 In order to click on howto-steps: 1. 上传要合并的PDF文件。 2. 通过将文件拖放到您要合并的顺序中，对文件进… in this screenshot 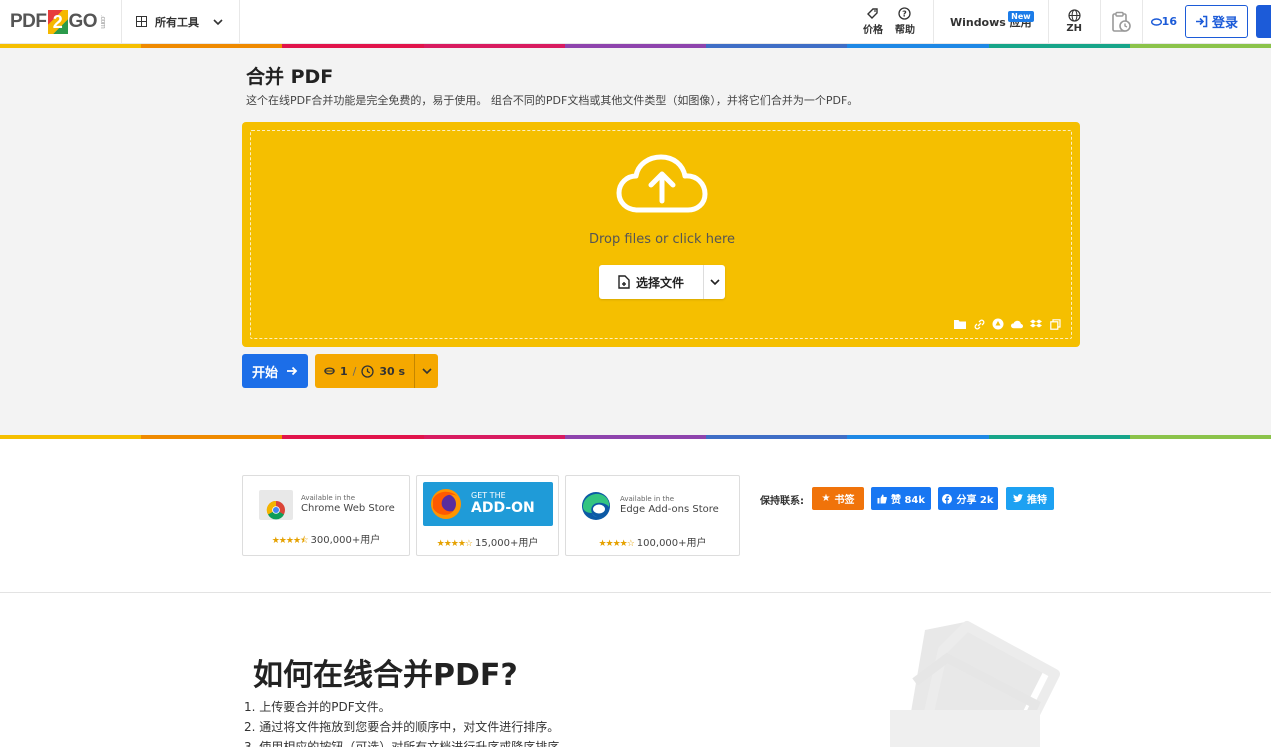, I will do `click(407, 722)`.